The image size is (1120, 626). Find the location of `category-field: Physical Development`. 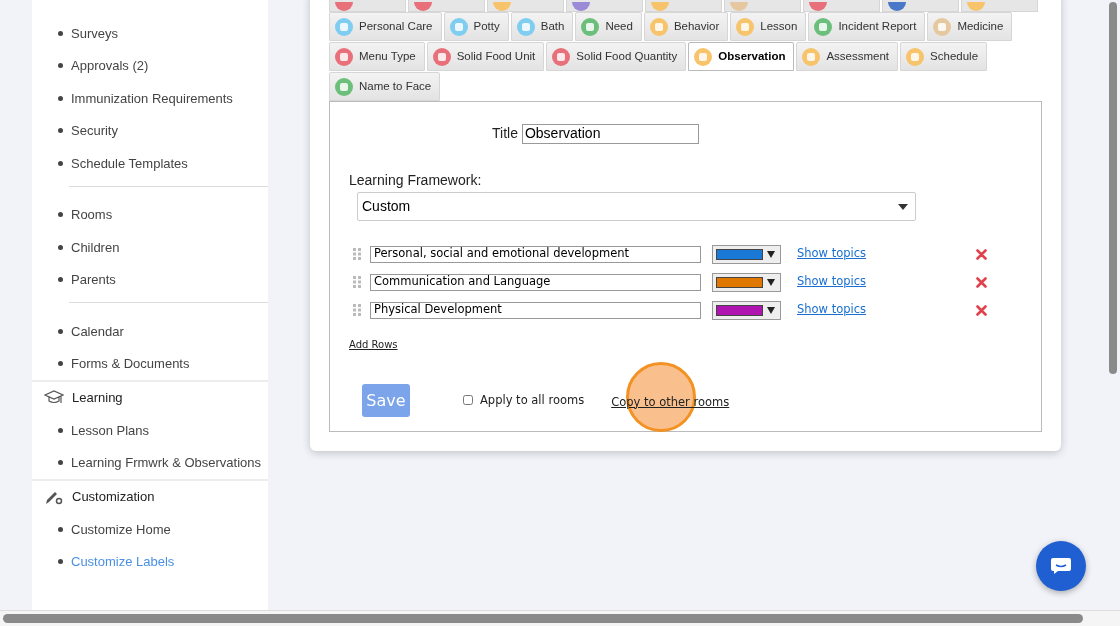

category-field: Physical Development is located at coordinates (535, 310).